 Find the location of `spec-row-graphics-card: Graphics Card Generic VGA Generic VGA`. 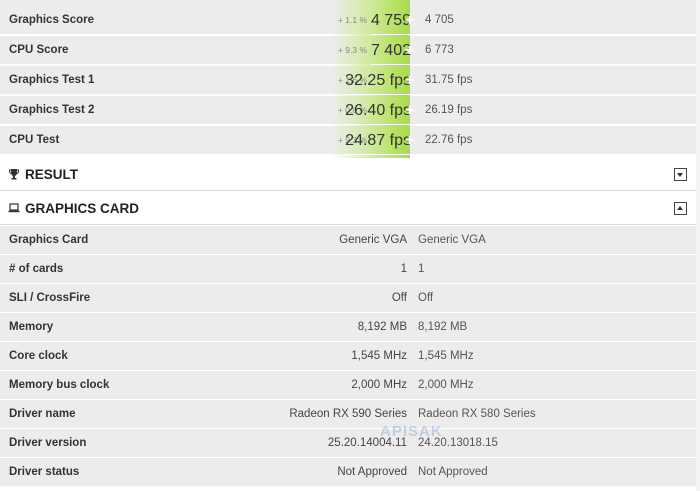

spec-row-graphics-card: Graphics Card Generic VGA Generic VGA is located at coordinates (348, 240).